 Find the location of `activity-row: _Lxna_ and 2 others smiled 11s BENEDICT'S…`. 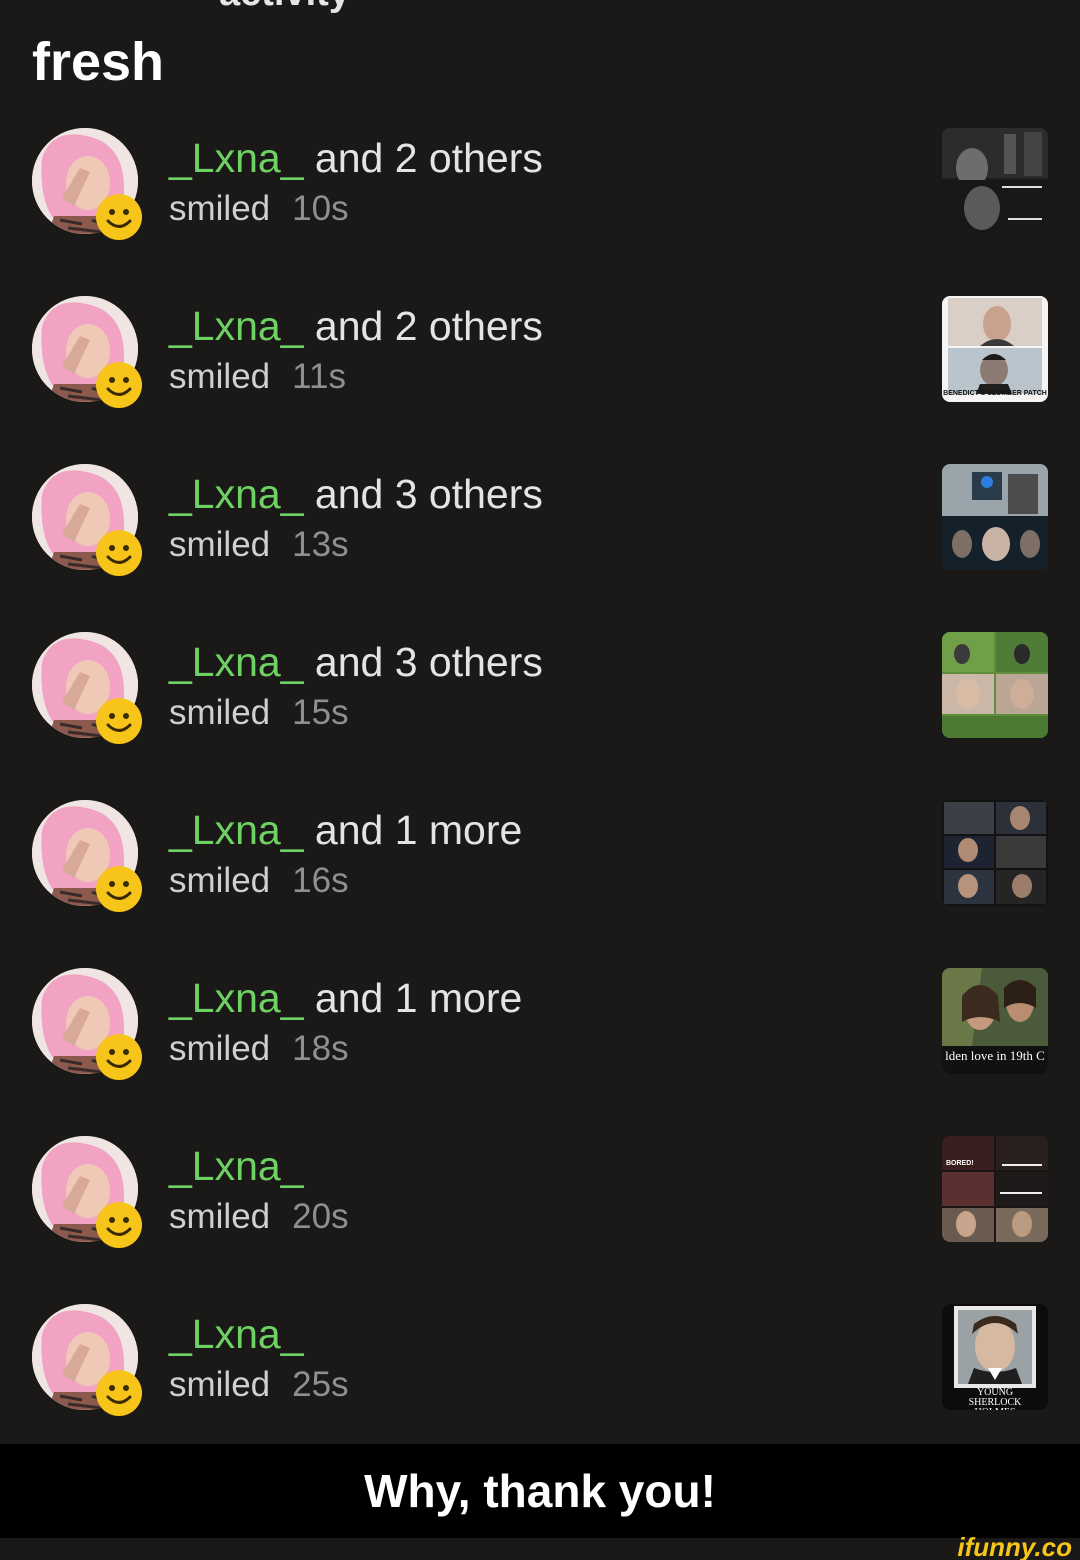

activity-row: _Lxna_ and 2 others smiled 11s BENEDICT'S… is located at coordinates (540, 374).